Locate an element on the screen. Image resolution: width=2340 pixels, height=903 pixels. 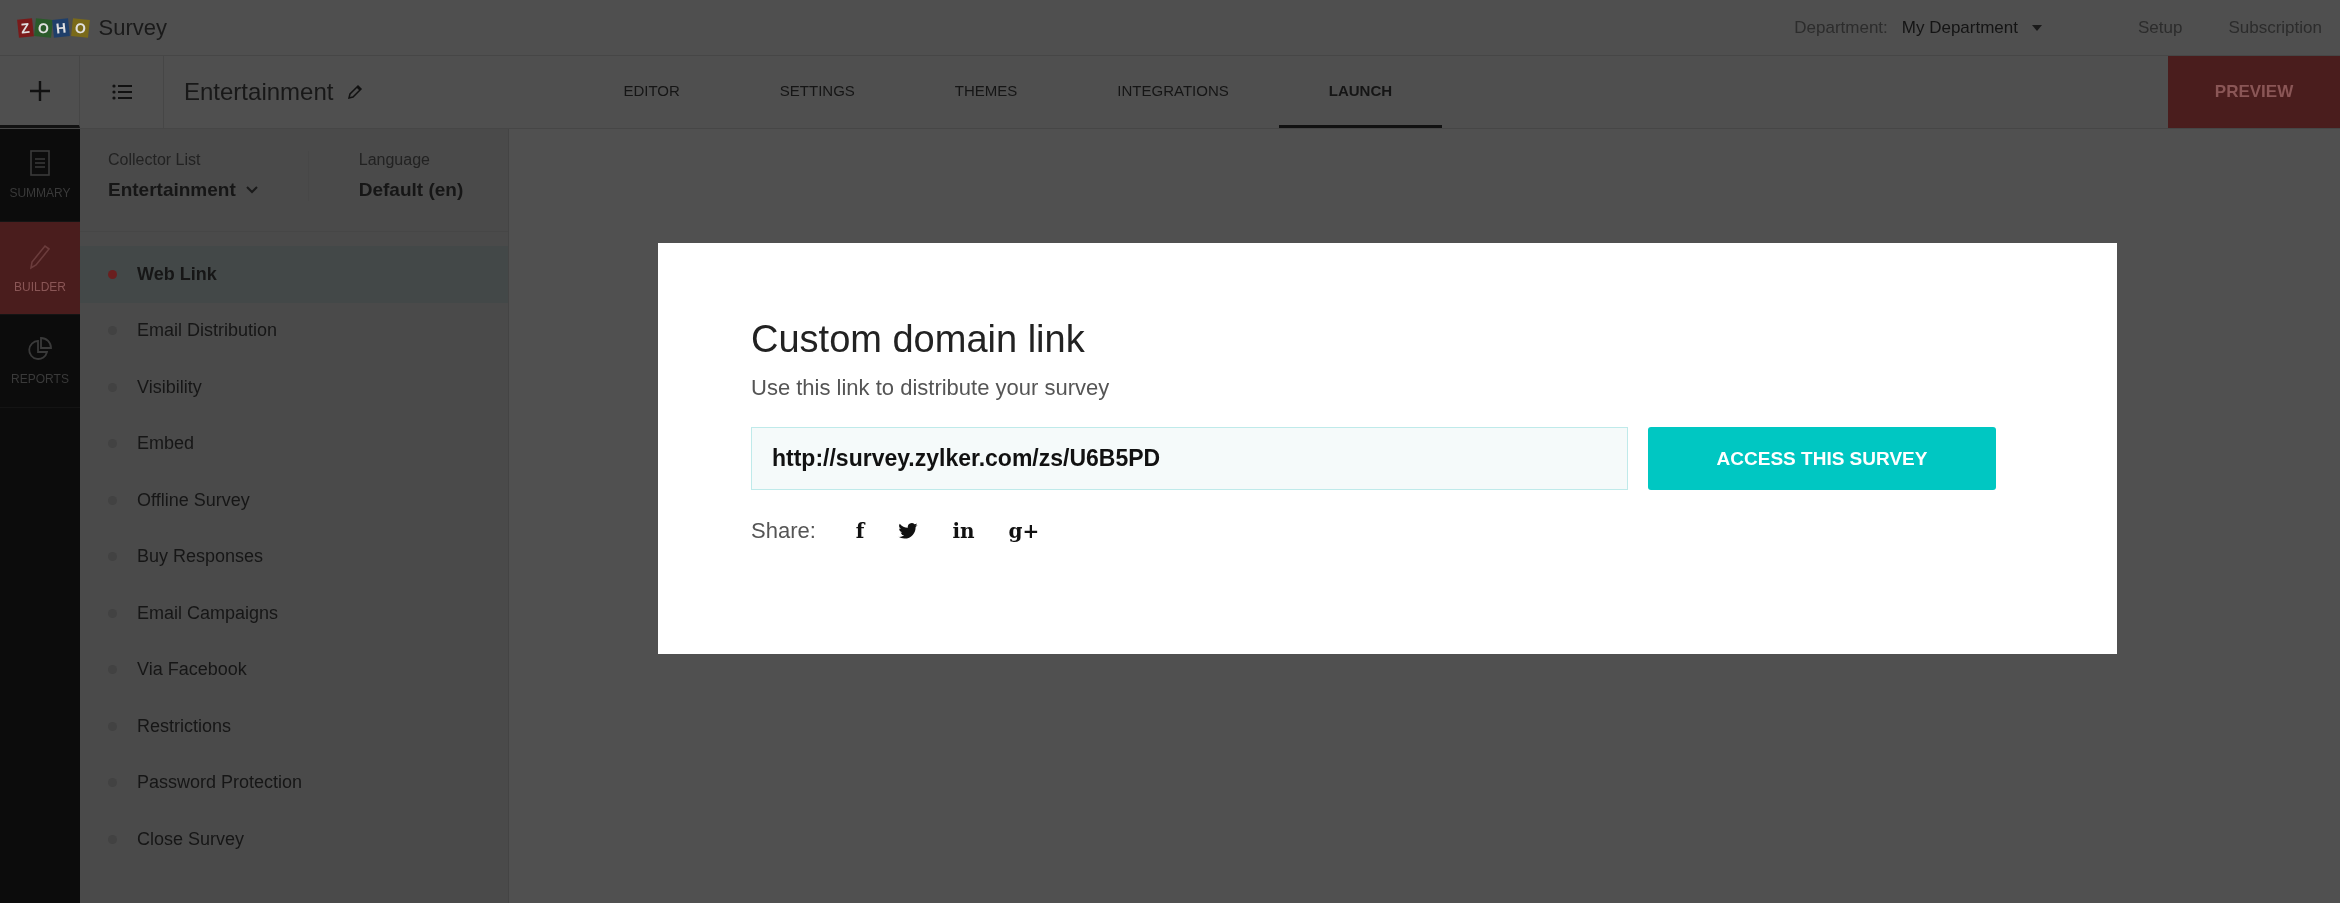
tab: EDITOR is located at coordinates (651, 92).